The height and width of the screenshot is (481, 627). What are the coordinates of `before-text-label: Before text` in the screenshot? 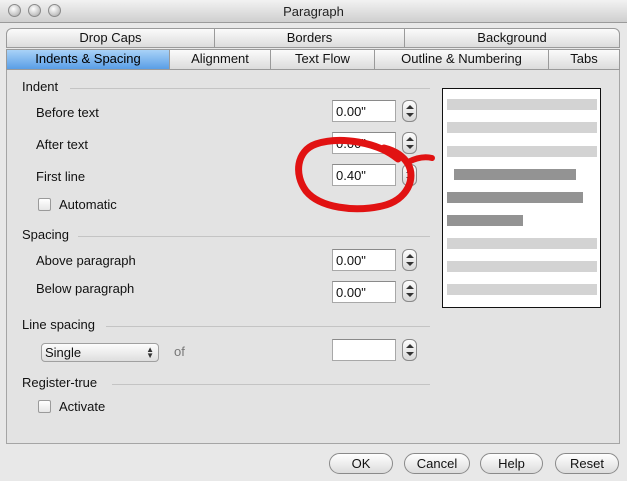 It's located at (67, 112).